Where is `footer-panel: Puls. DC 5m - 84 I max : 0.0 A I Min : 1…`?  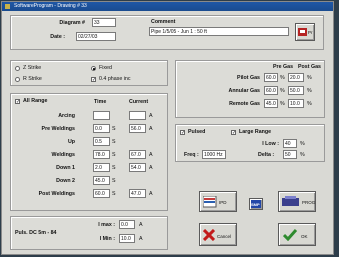 footer-panel: Puls. DC 5m - 84 I max : 0.0 A I Min : 1… is located at coordinates (89, 233).